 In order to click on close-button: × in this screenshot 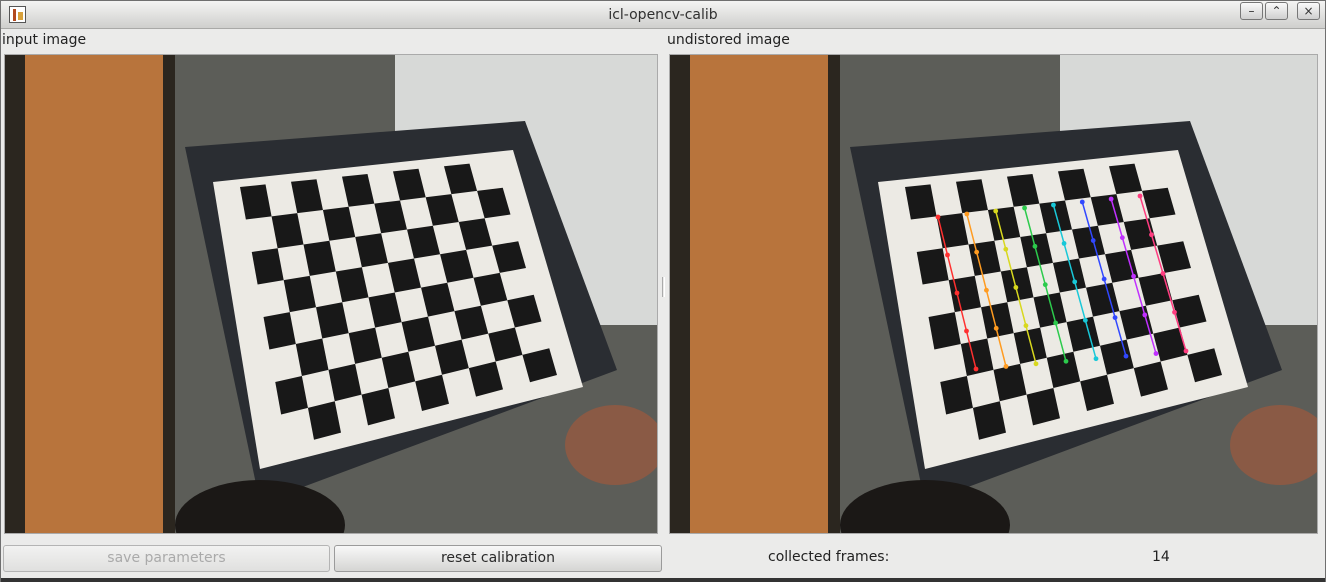, I will do `click(1308, 11)`.